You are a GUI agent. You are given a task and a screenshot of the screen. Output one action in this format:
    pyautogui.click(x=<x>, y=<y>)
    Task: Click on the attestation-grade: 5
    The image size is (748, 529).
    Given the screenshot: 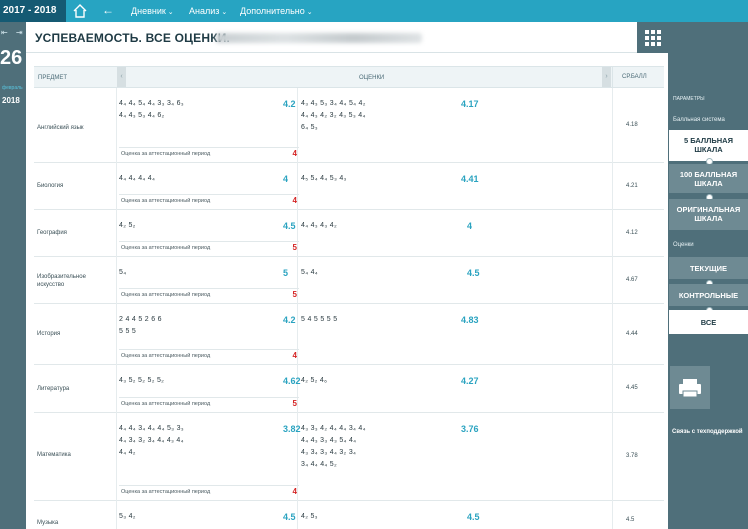 What is the action you would take?
    pyautogui.click(x=294, y=247)
    